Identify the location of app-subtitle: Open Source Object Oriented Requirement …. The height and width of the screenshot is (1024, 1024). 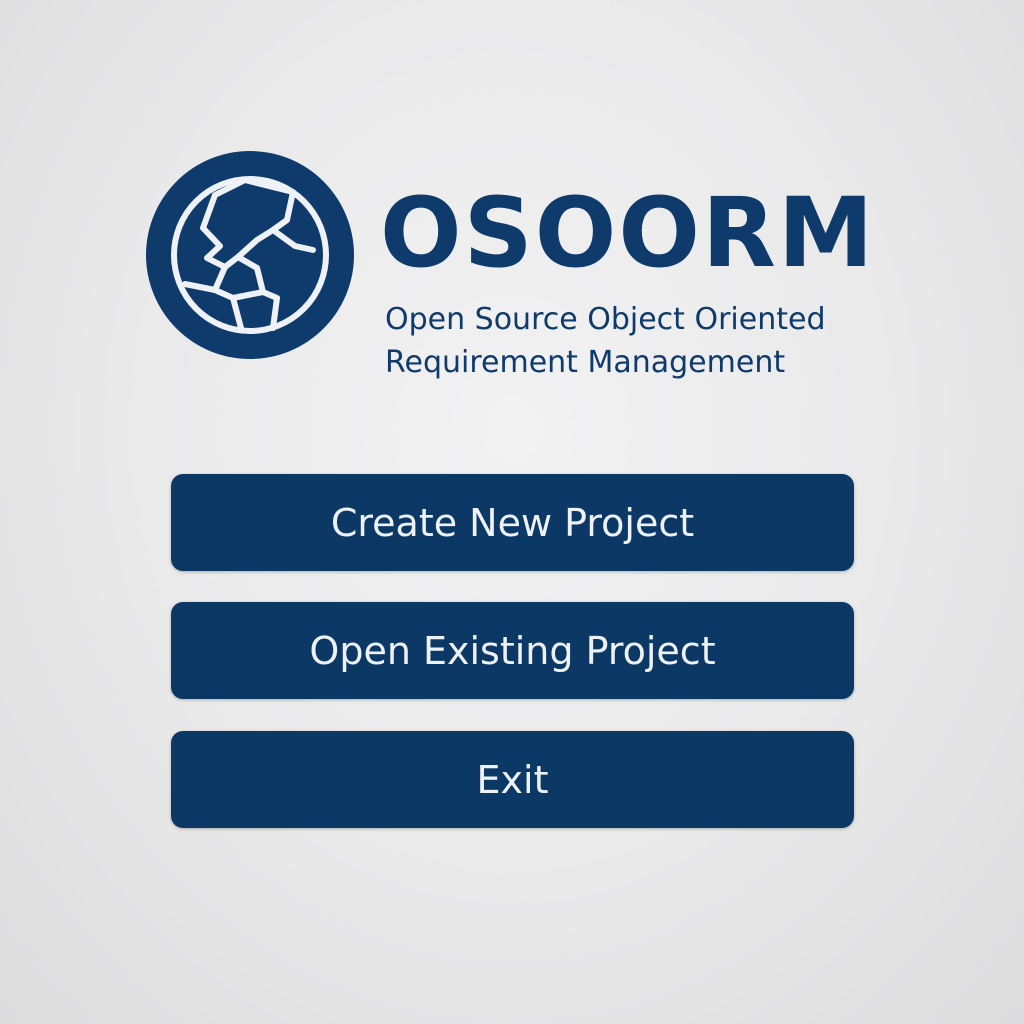
(645, 341).